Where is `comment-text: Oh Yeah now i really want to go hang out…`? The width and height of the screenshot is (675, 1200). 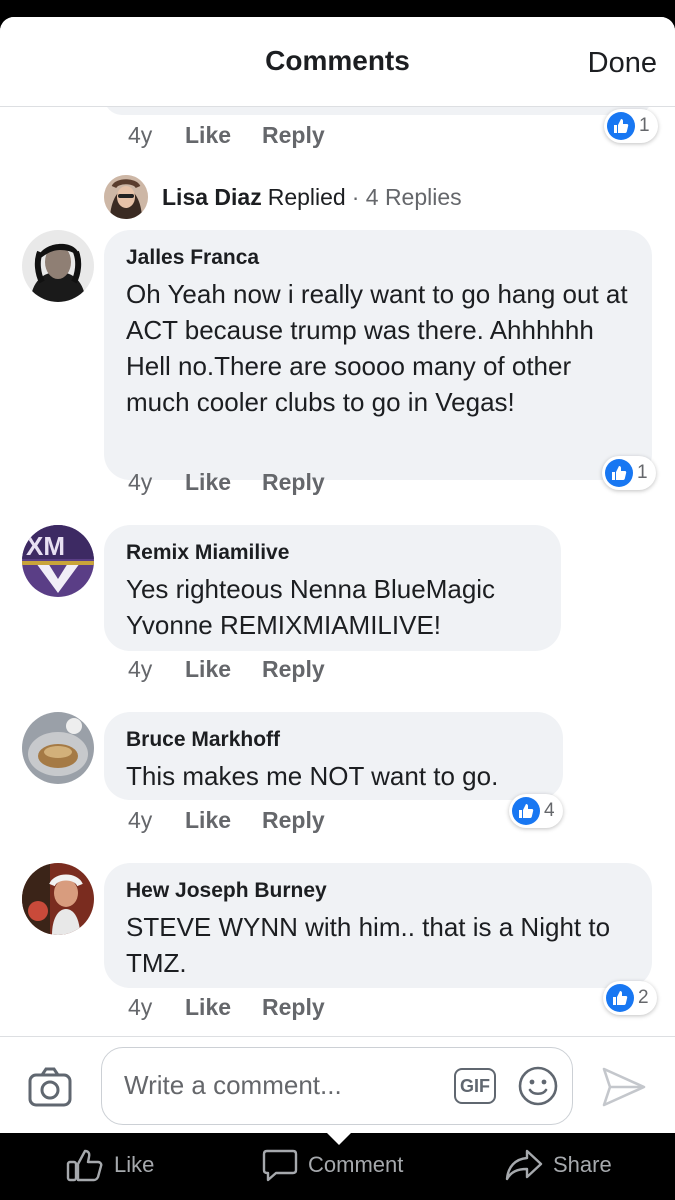
comment-text: Oh Yeah now i really want to go hang out… is located at coordinates (377, 348).